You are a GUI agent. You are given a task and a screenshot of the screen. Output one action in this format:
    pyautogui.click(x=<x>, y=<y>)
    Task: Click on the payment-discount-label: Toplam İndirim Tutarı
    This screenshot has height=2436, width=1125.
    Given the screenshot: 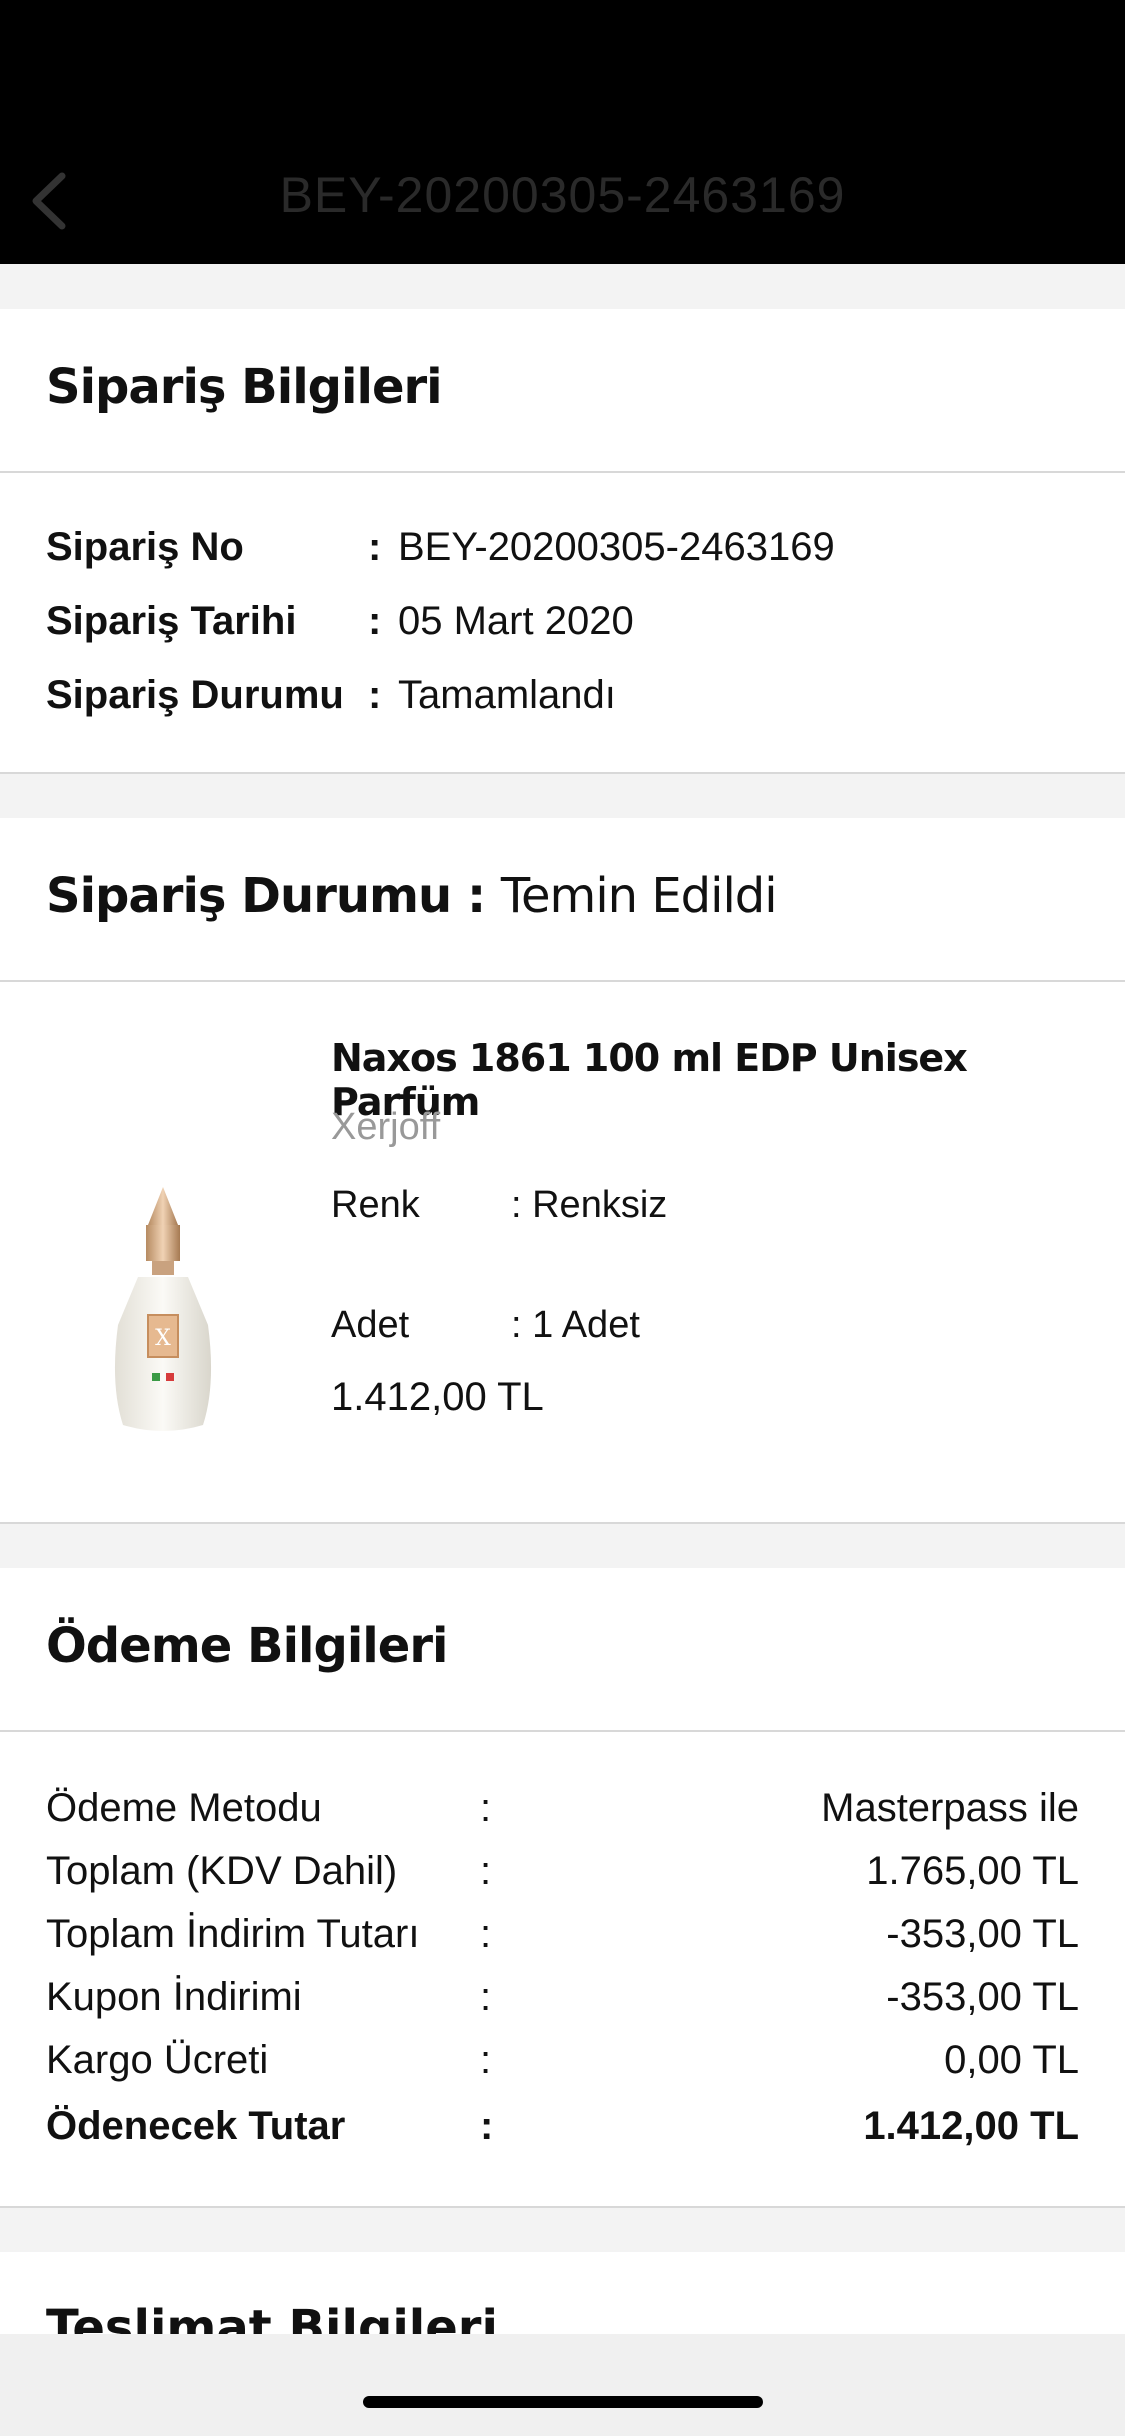 What is the action you would take?
    pyautogui.click(x=233, y=1934)
    